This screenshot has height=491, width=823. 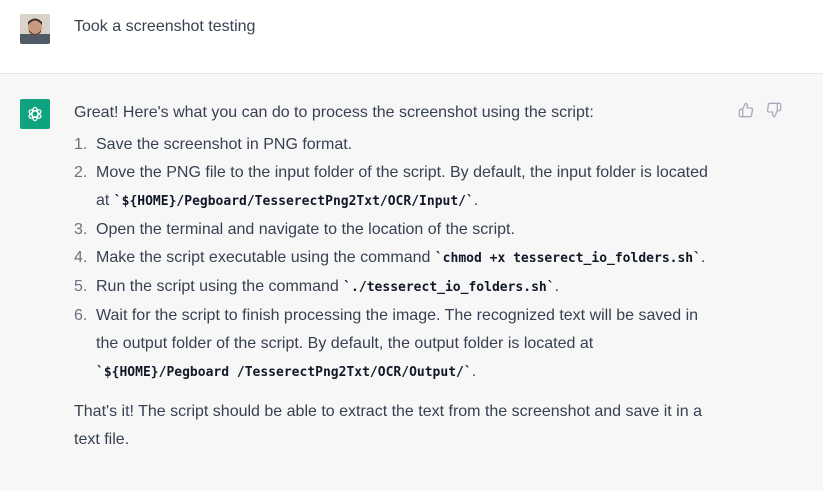 I want to click on list-item: 1. Save the screenshot in PNG format., so click(x=399, y=145).